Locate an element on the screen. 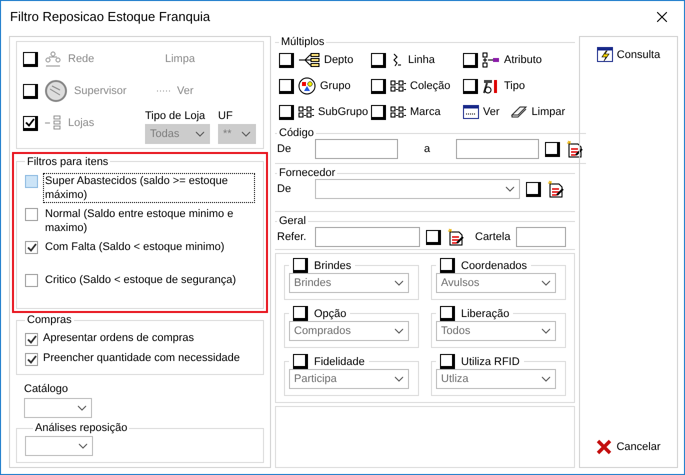 The height and width of the screenshot is (475, 685). checkbox-label: Coleção is located at coordinates (430, 86).